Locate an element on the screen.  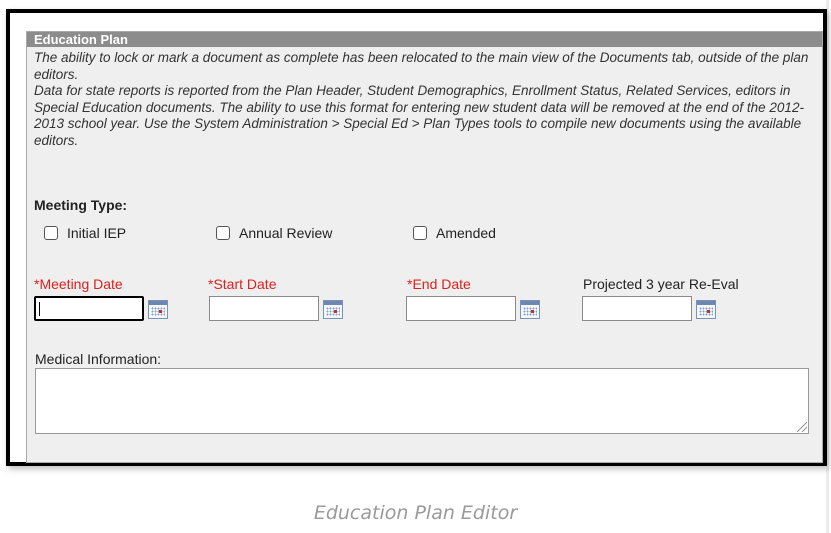
start-date-calendar-icon is located at coordinates (333, 309).